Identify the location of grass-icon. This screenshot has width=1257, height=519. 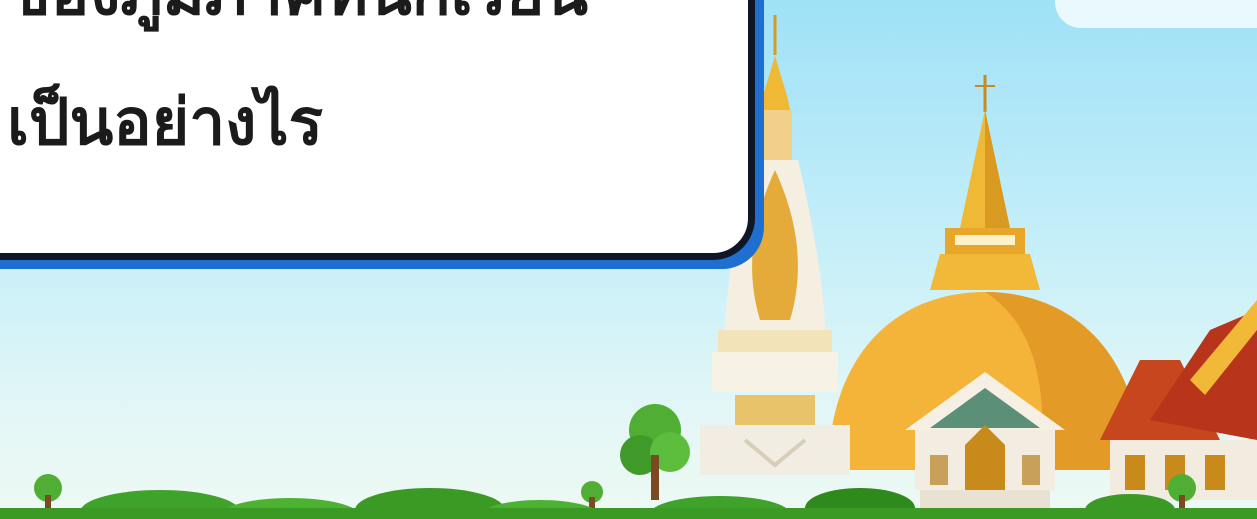
(628, 503).